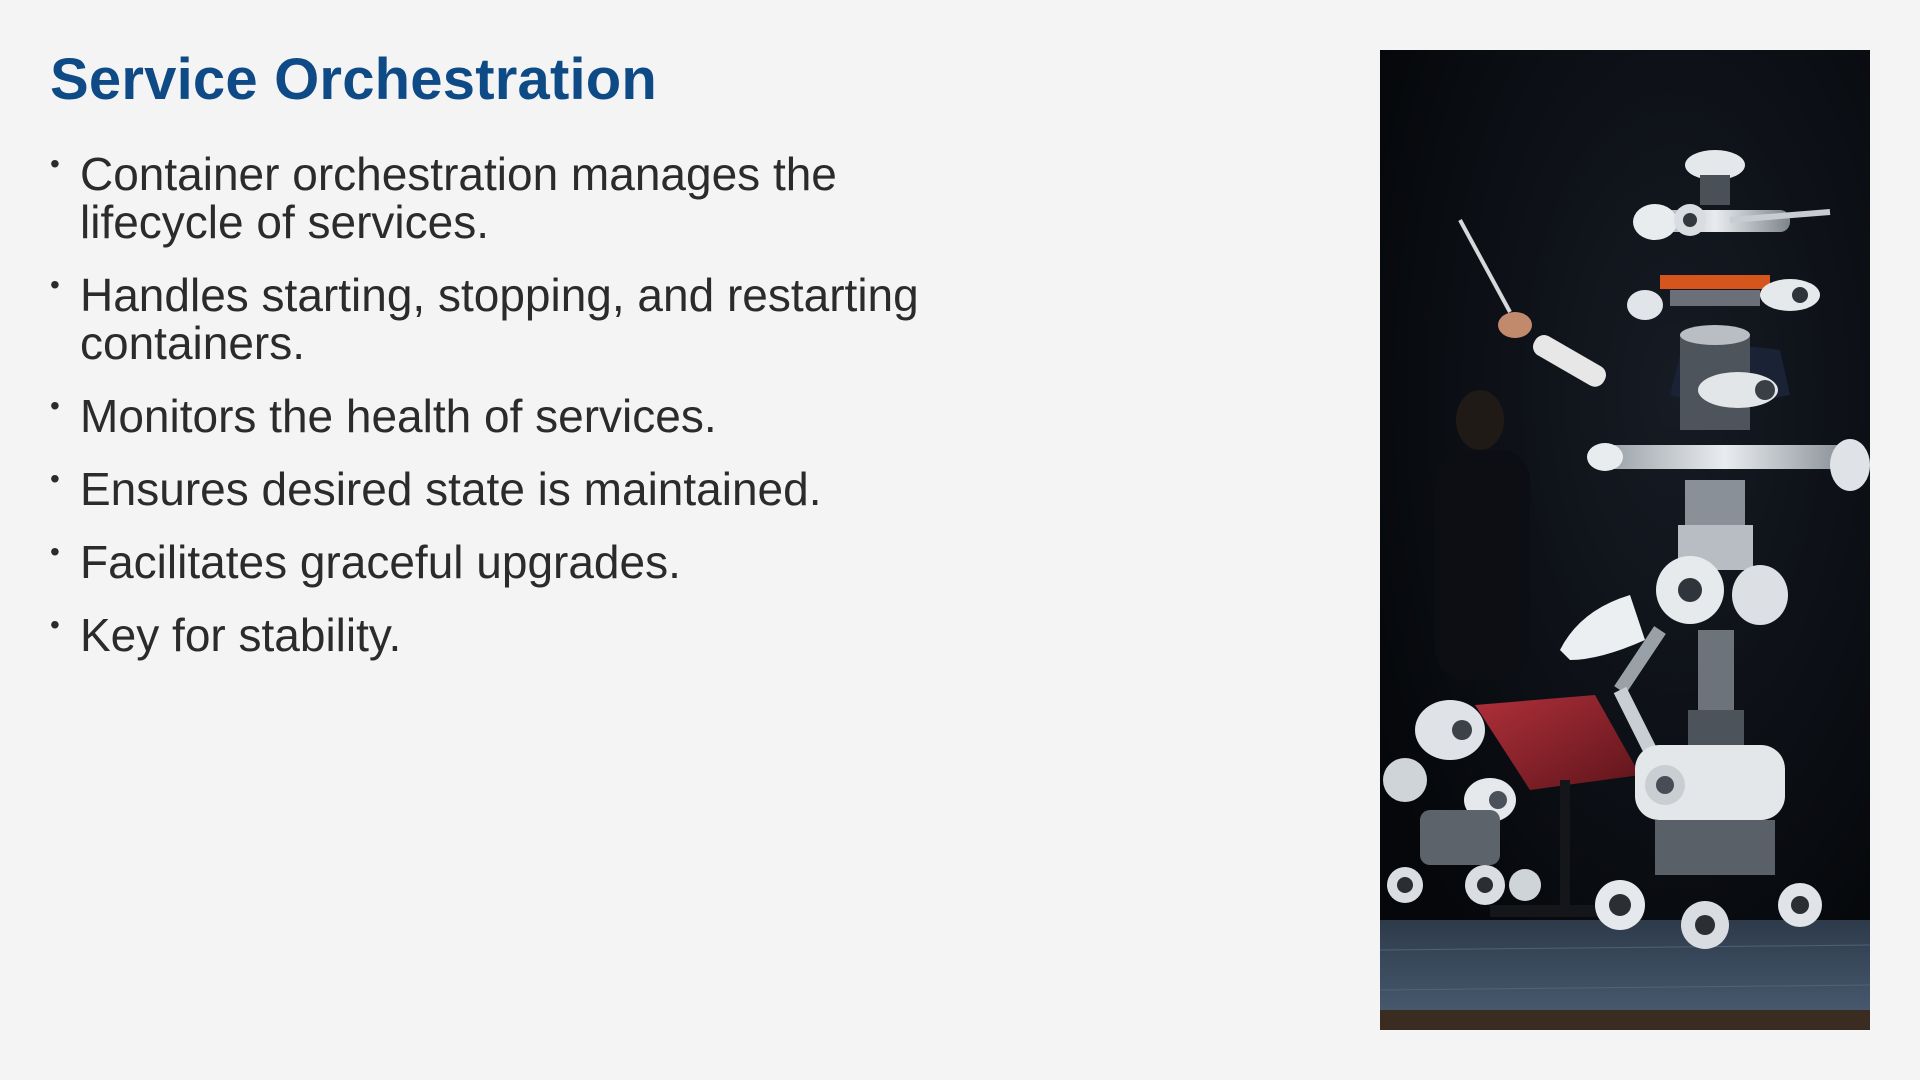 The image size is (1920, 1080). Describe the element at coordinates (241, 635) in the screenshot. I see `bullet-text: Key for stability.` at that location.